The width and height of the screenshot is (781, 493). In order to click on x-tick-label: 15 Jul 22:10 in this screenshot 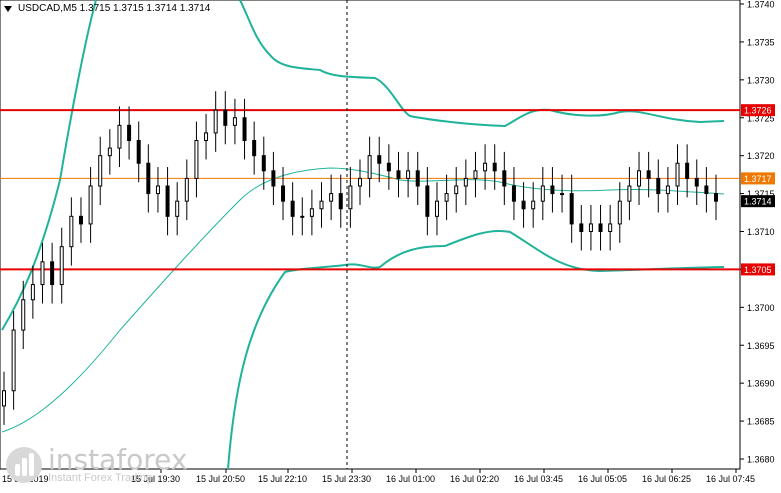, I will do `click(282, 479)`.